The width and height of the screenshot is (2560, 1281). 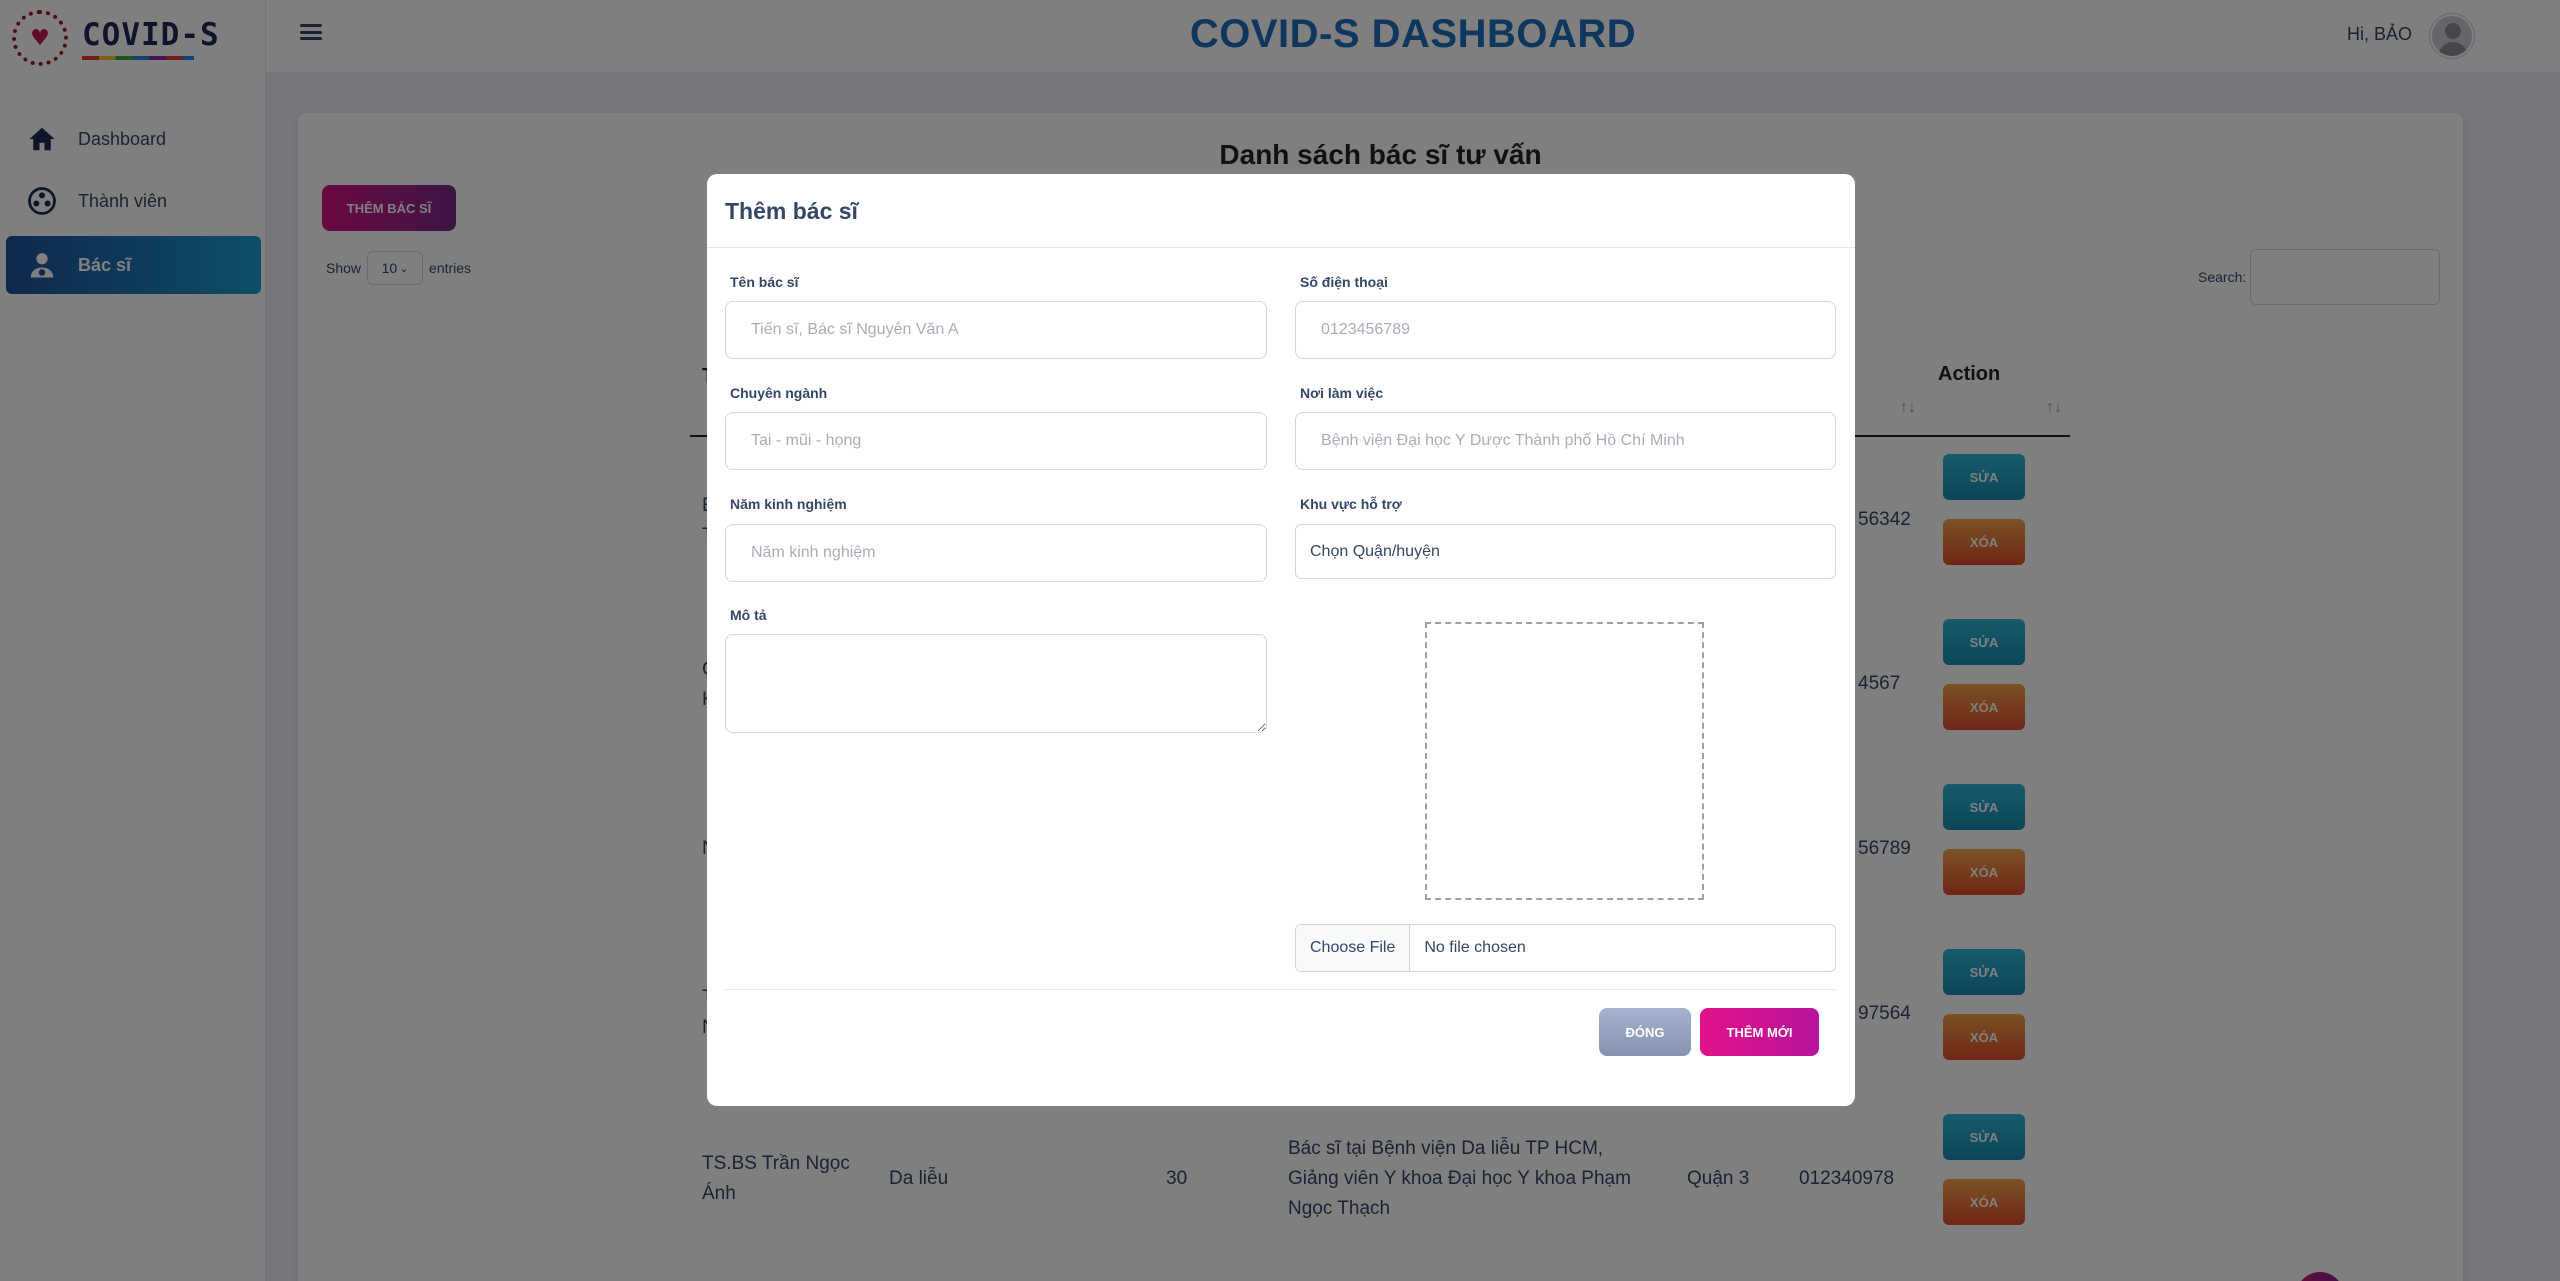 I want to click on specialty-label: Chuyên ngành, so click(x=779, y=393).